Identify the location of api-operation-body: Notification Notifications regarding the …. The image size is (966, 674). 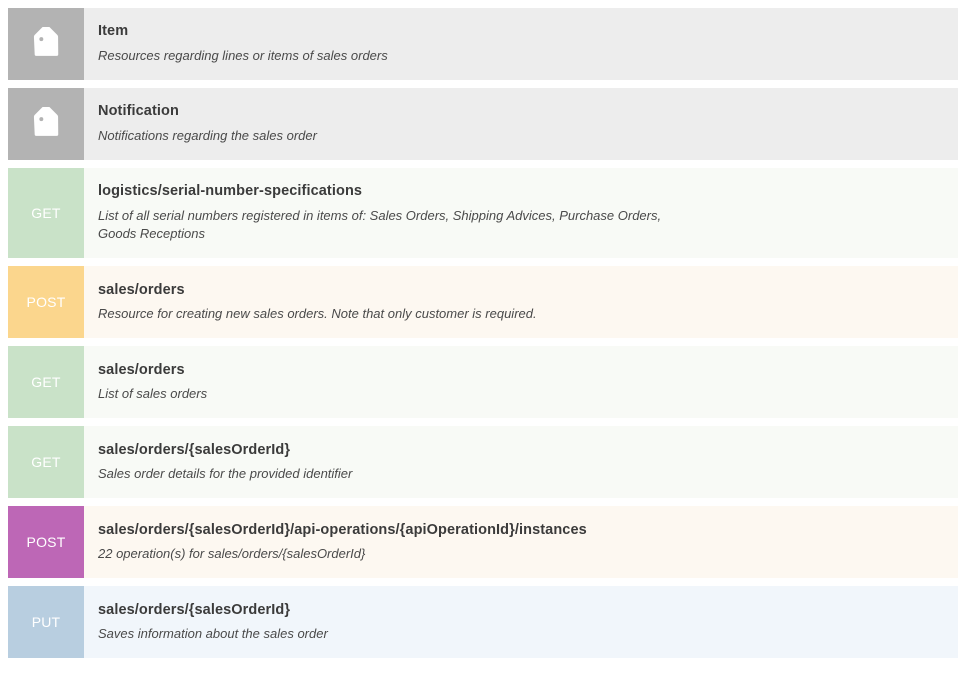
(521, 124).